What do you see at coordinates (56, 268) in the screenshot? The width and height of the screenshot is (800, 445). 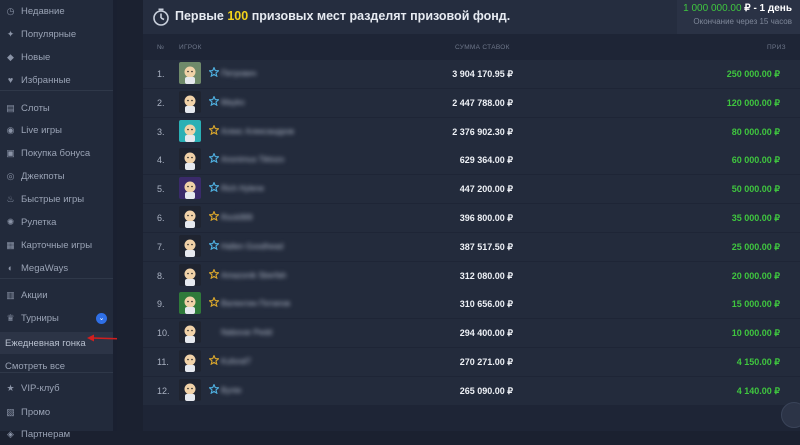 I see `sidebar-item-12: ◐ MegaWays` at bounding box center [56, 268].